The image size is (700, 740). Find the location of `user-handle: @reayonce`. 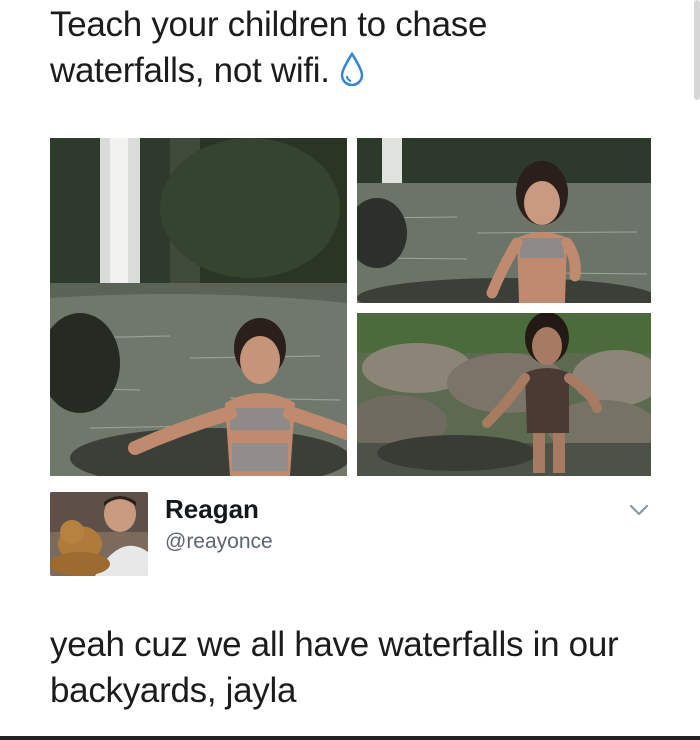

user-handle: @reayonce is located at coordinates (219, 542).